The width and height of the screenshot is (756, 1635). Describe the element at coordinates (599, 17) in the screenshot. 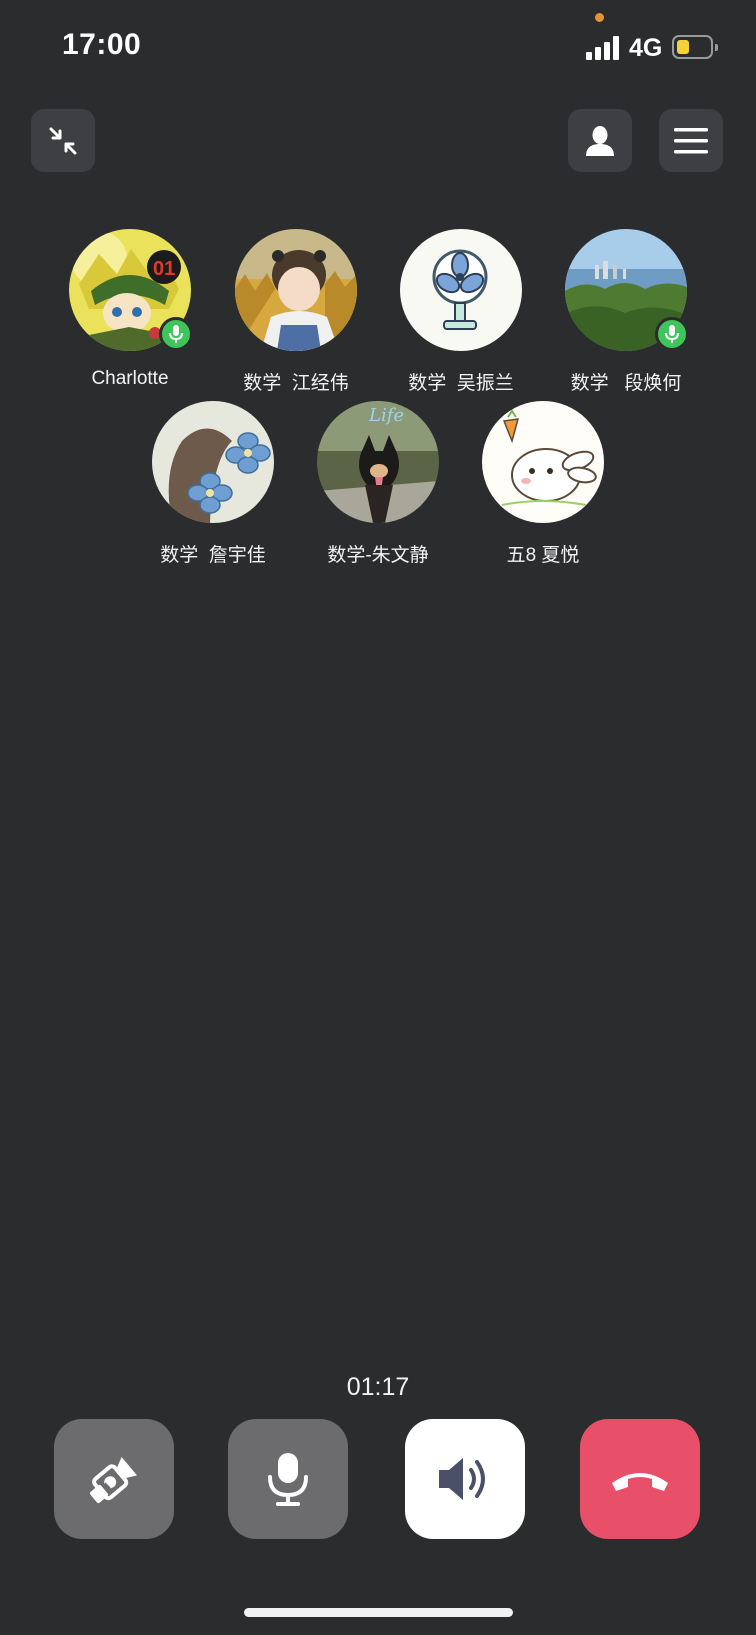

I see `privacy-indicator-dot` at that location.